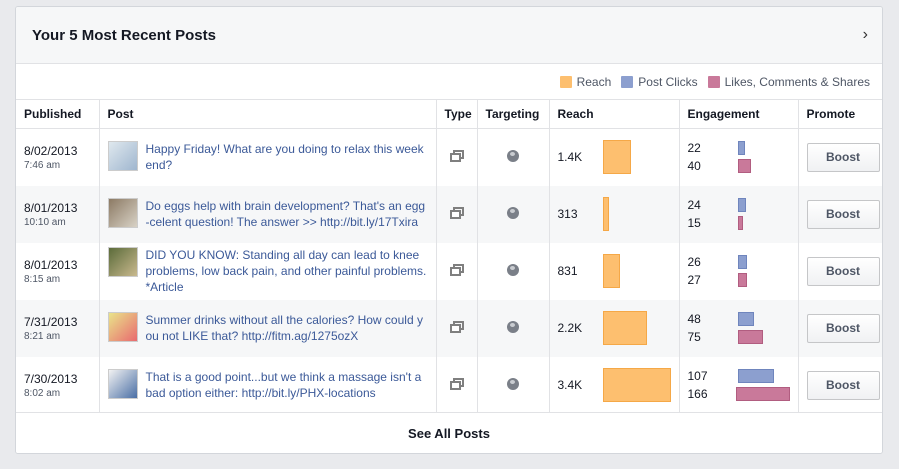  What do you see at coordinates (124, 35) in the screenshot?
I see `panel-title: Your 5 Most Recent Posts` at bounding box center [124, 35].